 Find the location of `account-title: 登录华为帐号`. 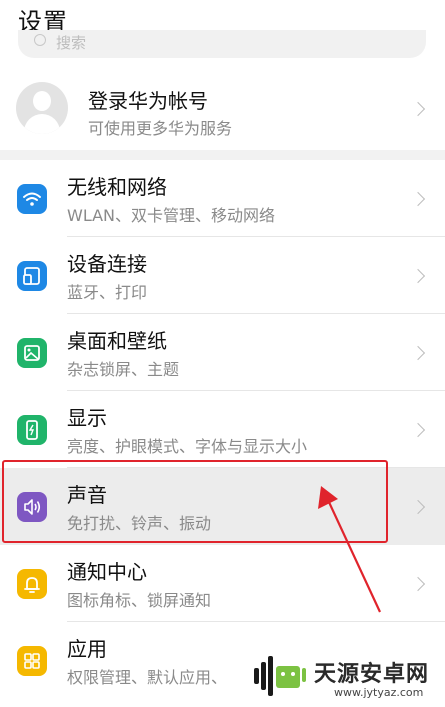

account-title: 登录华为帐号 is located at coordinates (148, 101).